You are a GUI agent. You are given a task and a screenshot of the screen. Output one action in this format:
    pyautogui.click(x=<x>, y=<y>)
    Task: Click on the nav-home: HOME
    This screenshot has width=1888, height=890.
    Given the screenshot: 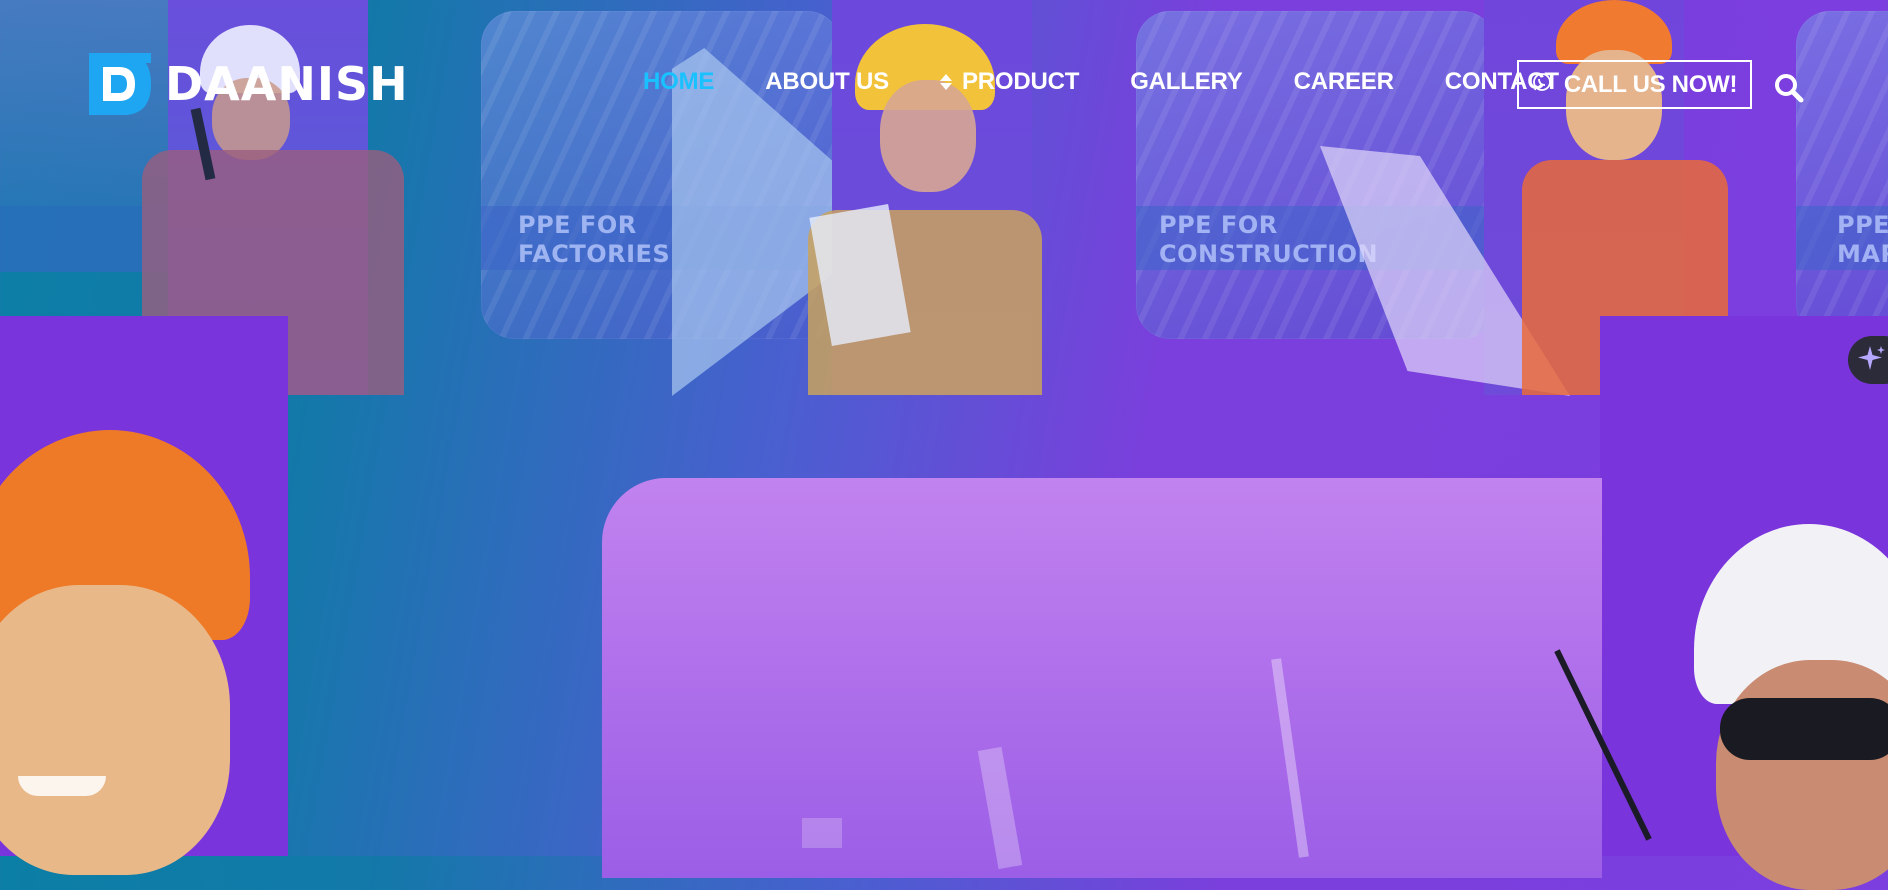 What is the action you would take?
    pyautogui.click(x=678, y=82)
    